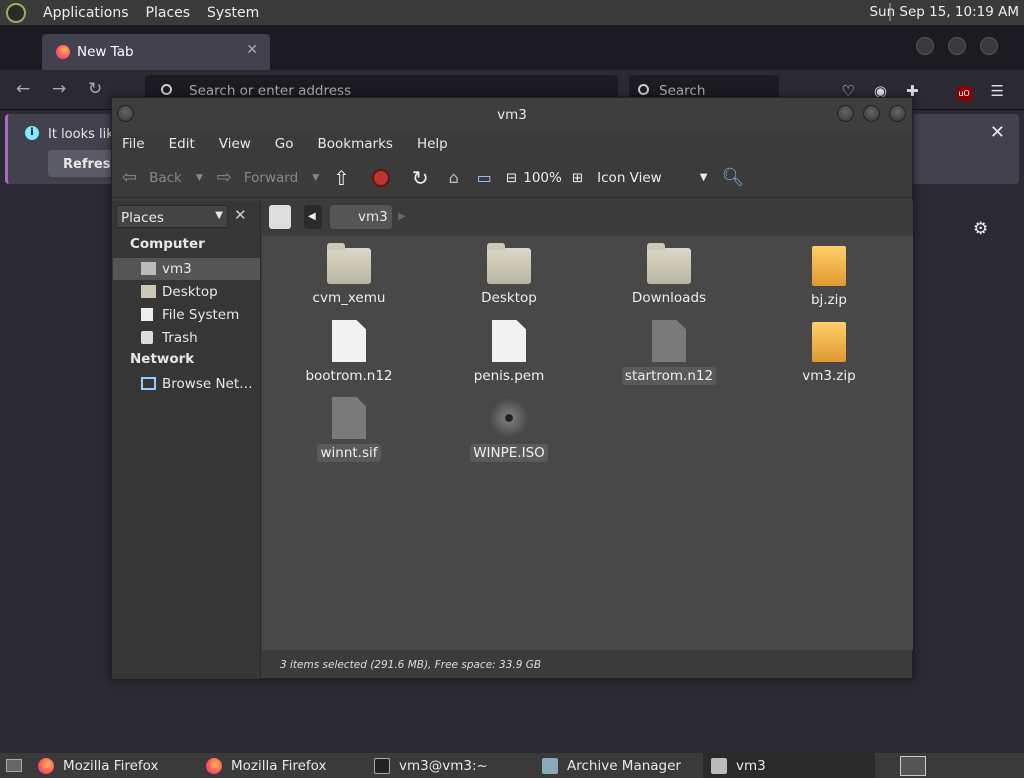 The image size is (1024, 778). I want to click on forward-arrow-icon: →, so click(59, 89).